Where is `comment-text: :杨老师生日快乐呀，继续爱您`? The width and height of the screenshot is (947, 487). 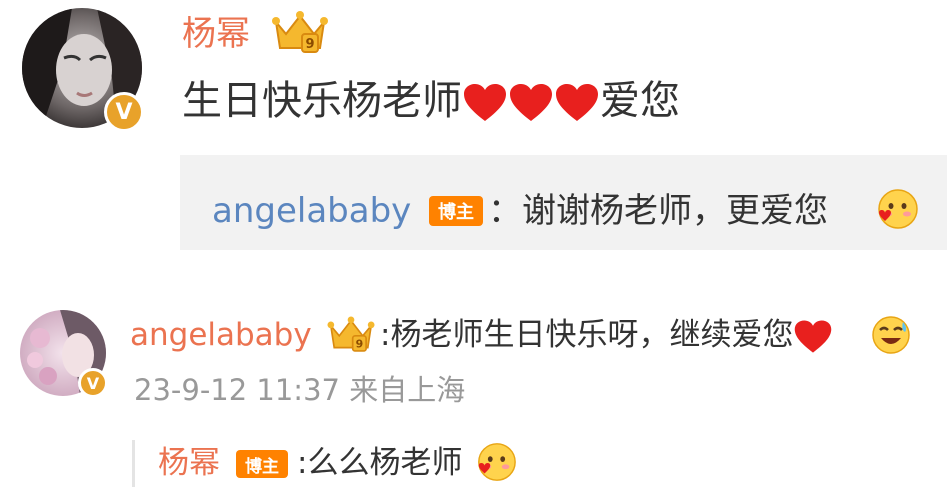
comment-text: :杨老师生日快乐呀，继续爱您 is located at coordinates (606, 335).